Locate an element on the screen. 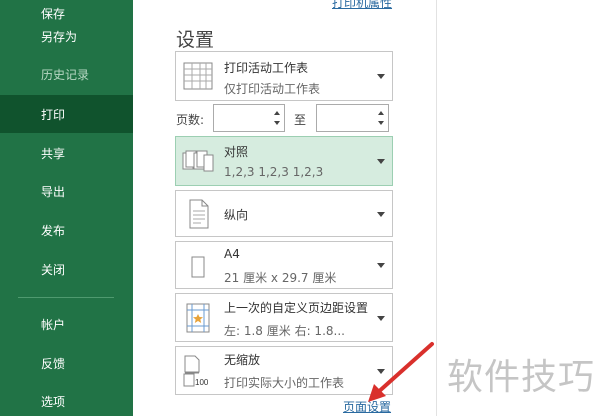 This screenshot has height=416, width=615. sidebar-item-history: 历史记录 is located at coordinates (66, 74).